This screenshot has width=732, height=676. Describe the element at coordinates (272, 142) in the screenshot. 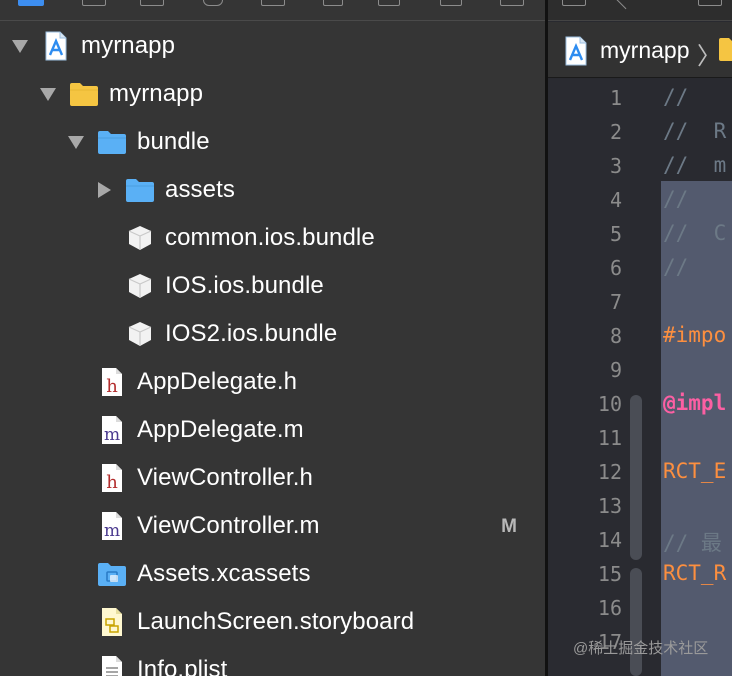

I see `file-tree-row: bundle` at that location.